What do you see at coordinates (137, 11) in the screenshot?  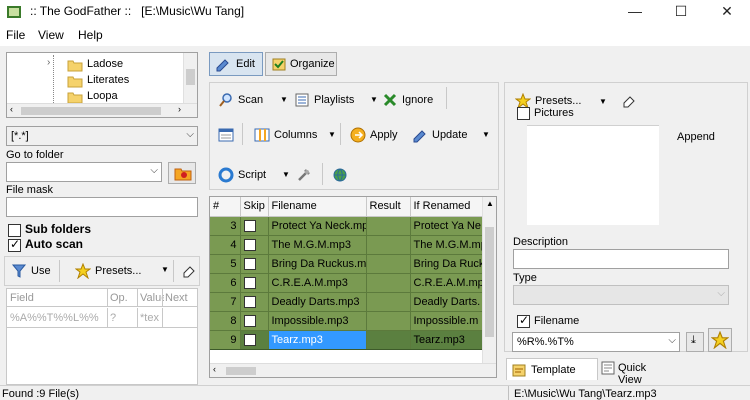 I see `window-title: :: The GodFather :: [E:\Music\Wu Tang]` at bounding box center [137, 11].